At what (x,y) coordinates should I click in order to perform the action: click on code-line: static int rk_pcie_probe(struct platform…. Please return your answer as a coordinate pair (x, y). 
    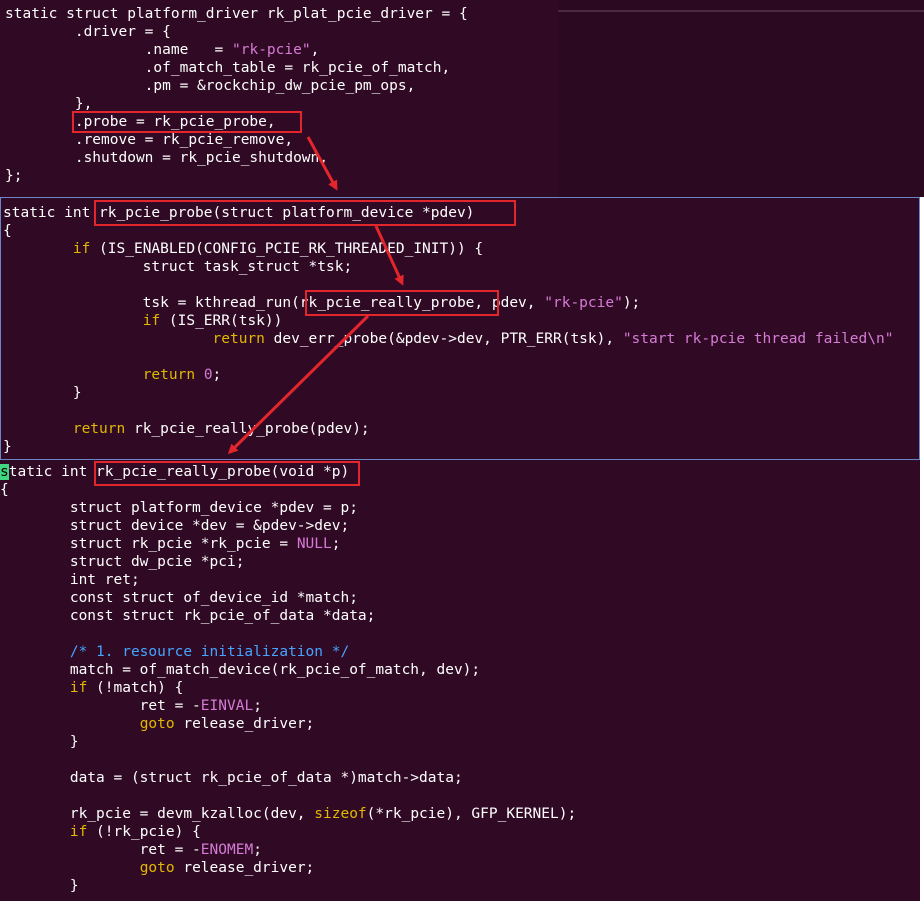
    Looking at the image, I should click on (239, 213).